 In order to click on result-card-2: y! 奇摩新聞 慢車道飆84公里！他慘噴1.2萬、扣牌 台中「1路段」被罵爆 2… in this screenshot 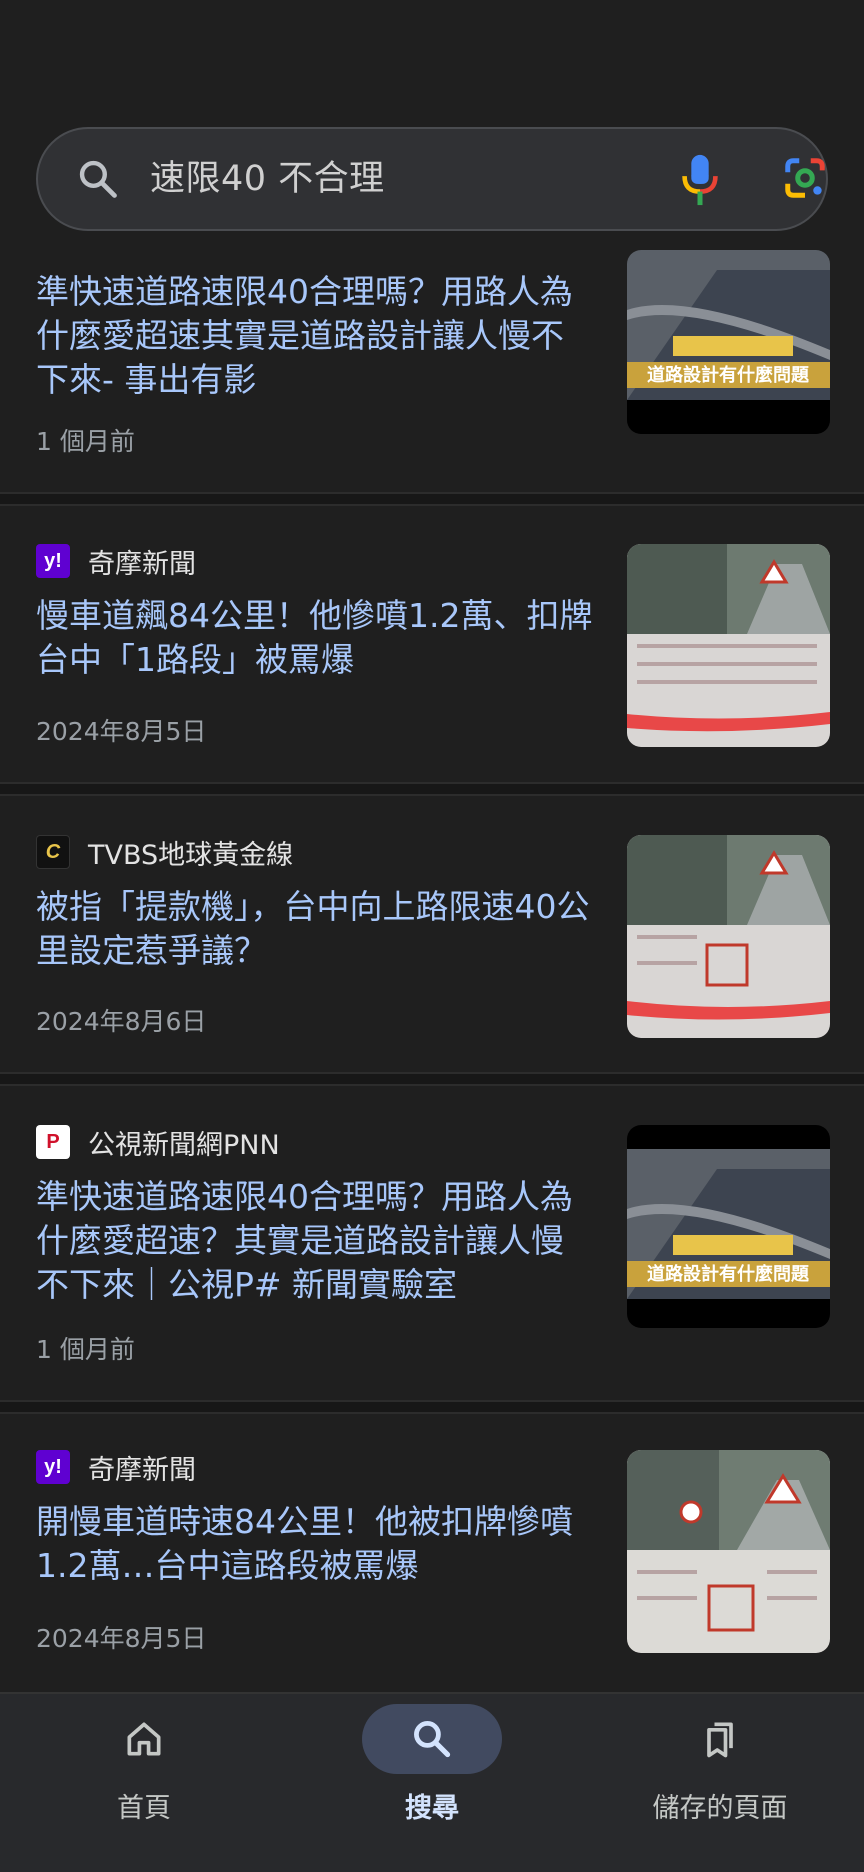, I will do `click(432, 643)`.